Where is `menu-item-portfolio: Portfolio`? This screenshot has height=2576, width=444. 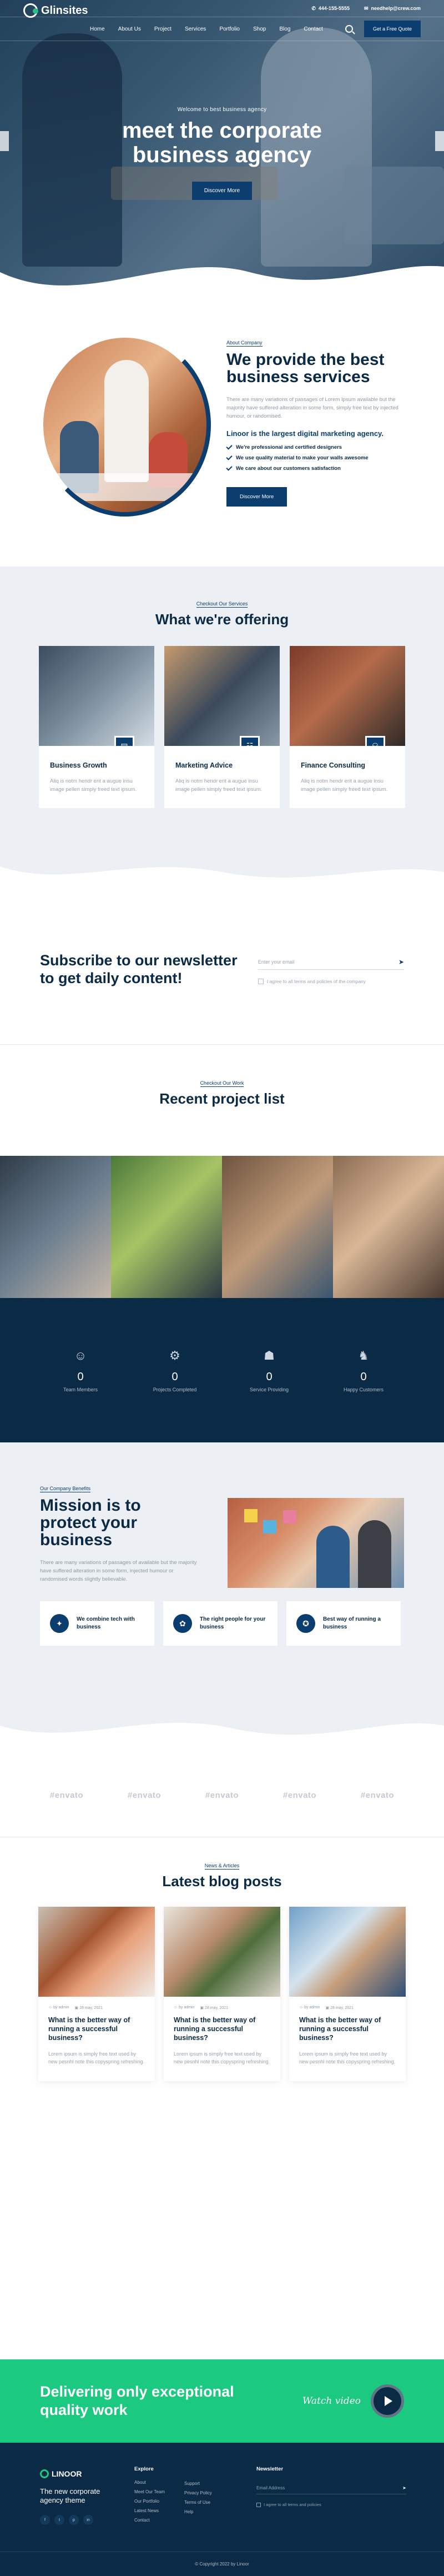
menu-item-portfolio: Portfolio is located at coordinates (230, 29).